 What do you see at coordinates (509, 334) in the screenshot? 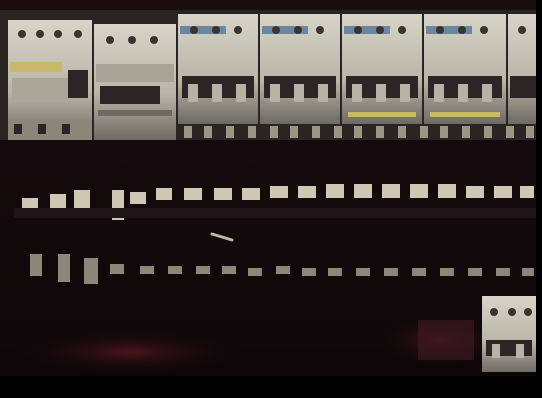
I see `bottom-right-module` at bounding box center [509, 334].